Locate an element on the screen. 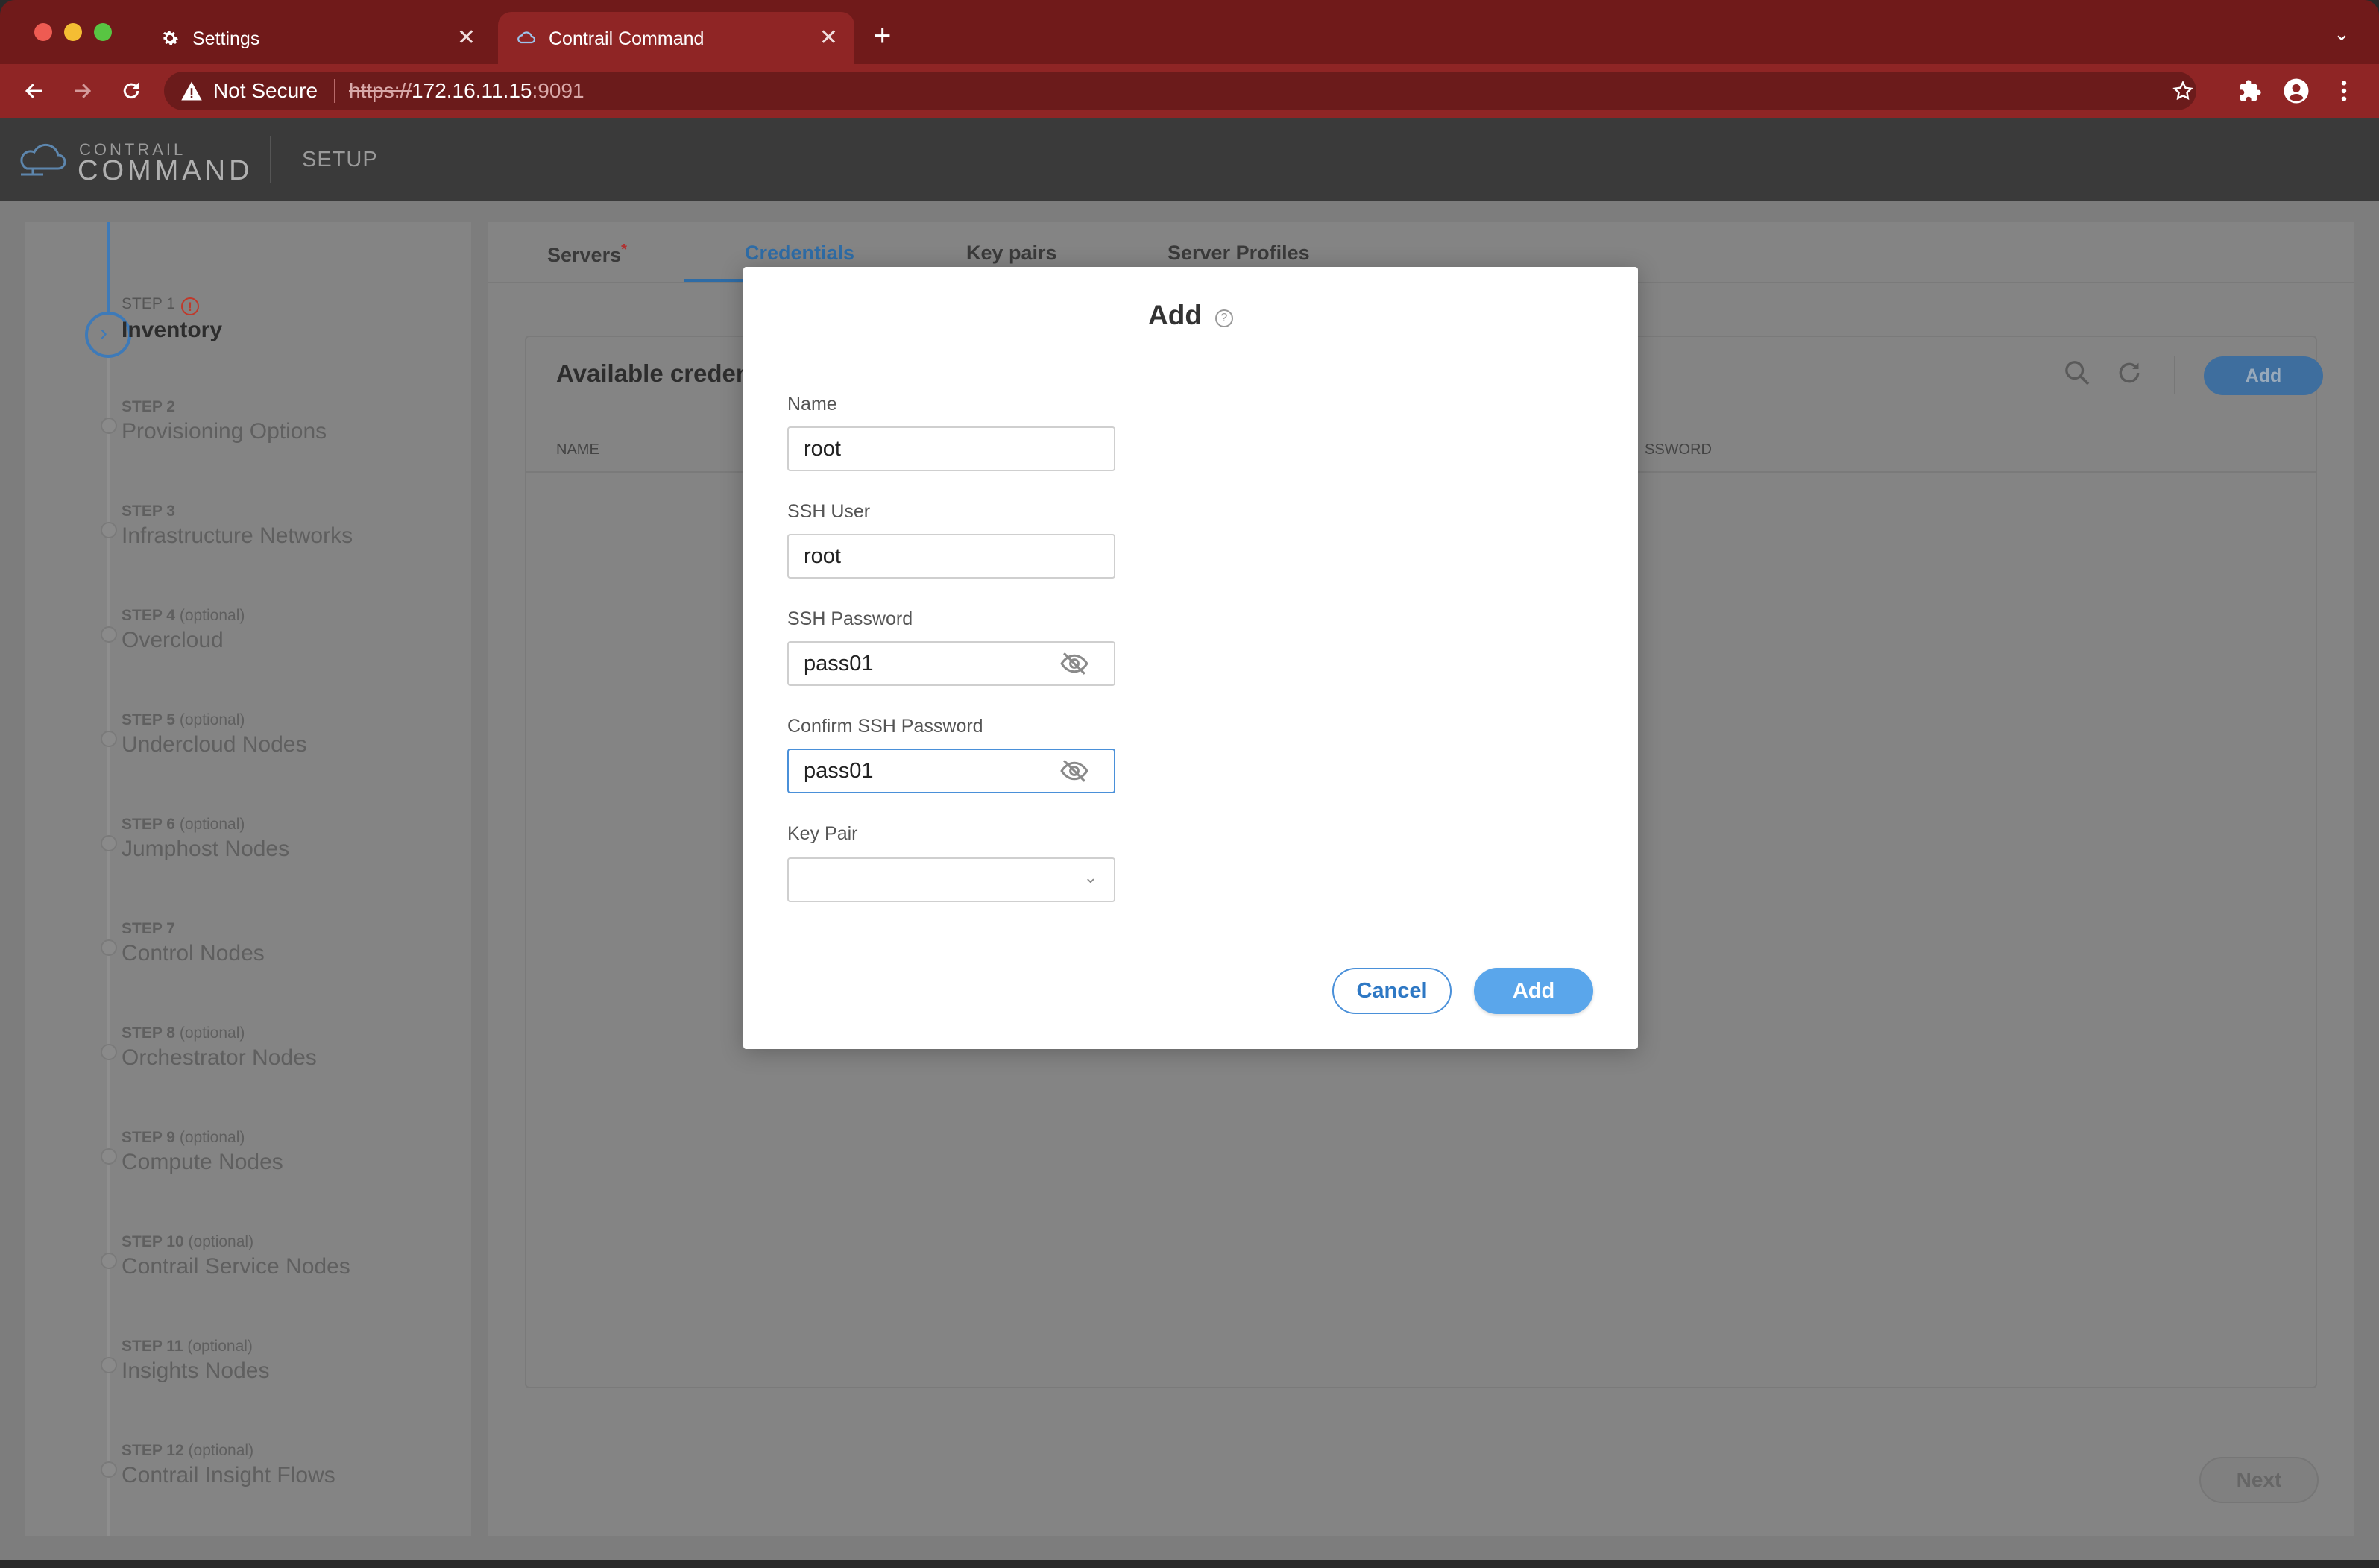 This screenshot has width=2379, height=1568. step-number: STEP 3 is located at coordinates (148, 511).